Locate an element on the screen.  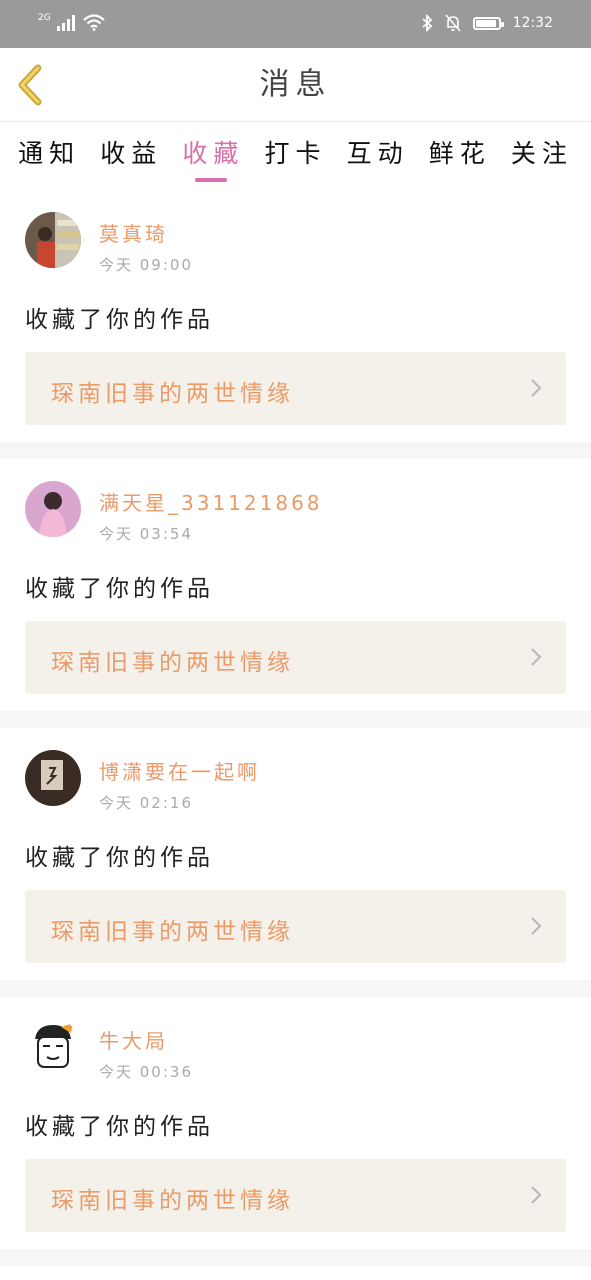
message-time: 今天 02:16 is located at coordinates (146, 803).